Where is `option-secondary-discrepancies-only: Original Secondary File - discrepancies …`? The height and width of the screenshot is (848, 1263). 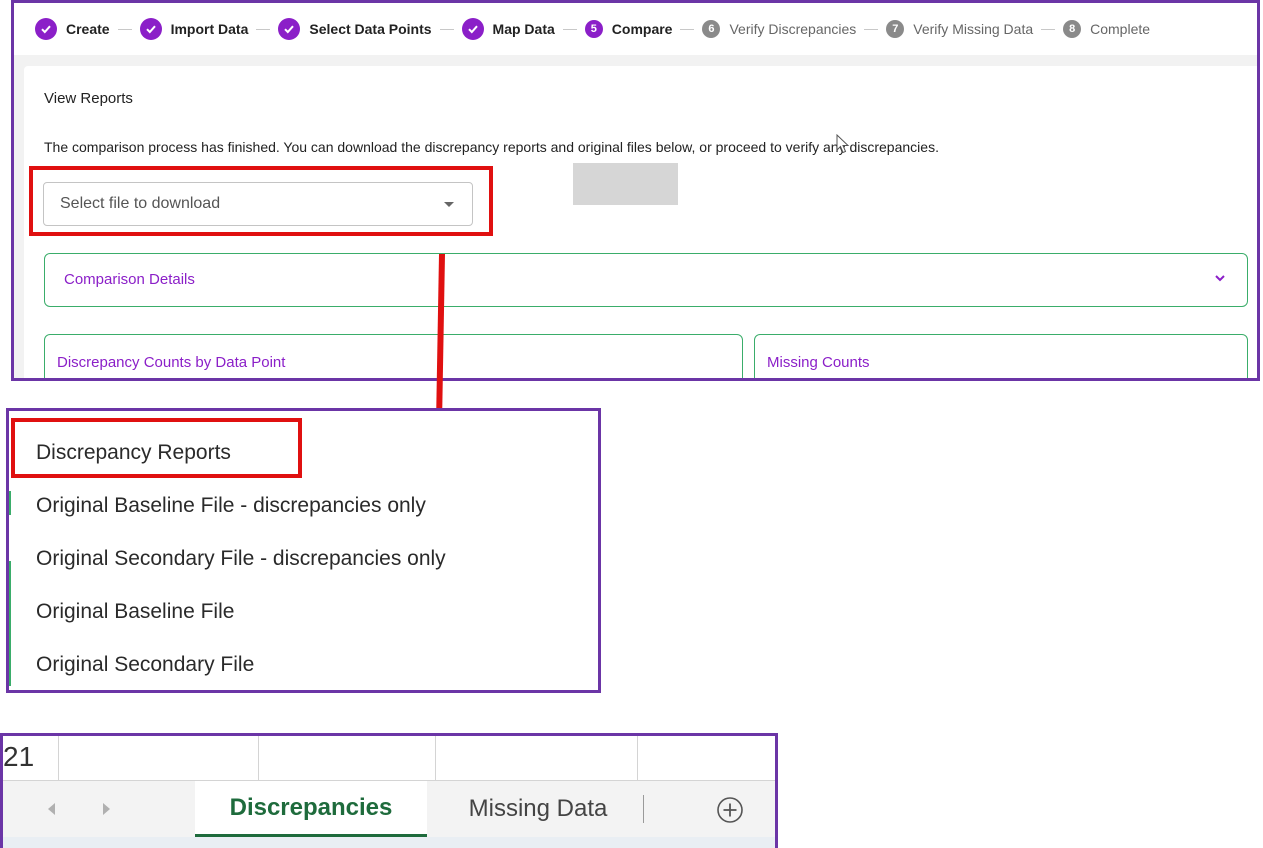 option-secondary-discrepancies-only: Original Secondary File - discrepancies … is located at coordinates (241, 559).